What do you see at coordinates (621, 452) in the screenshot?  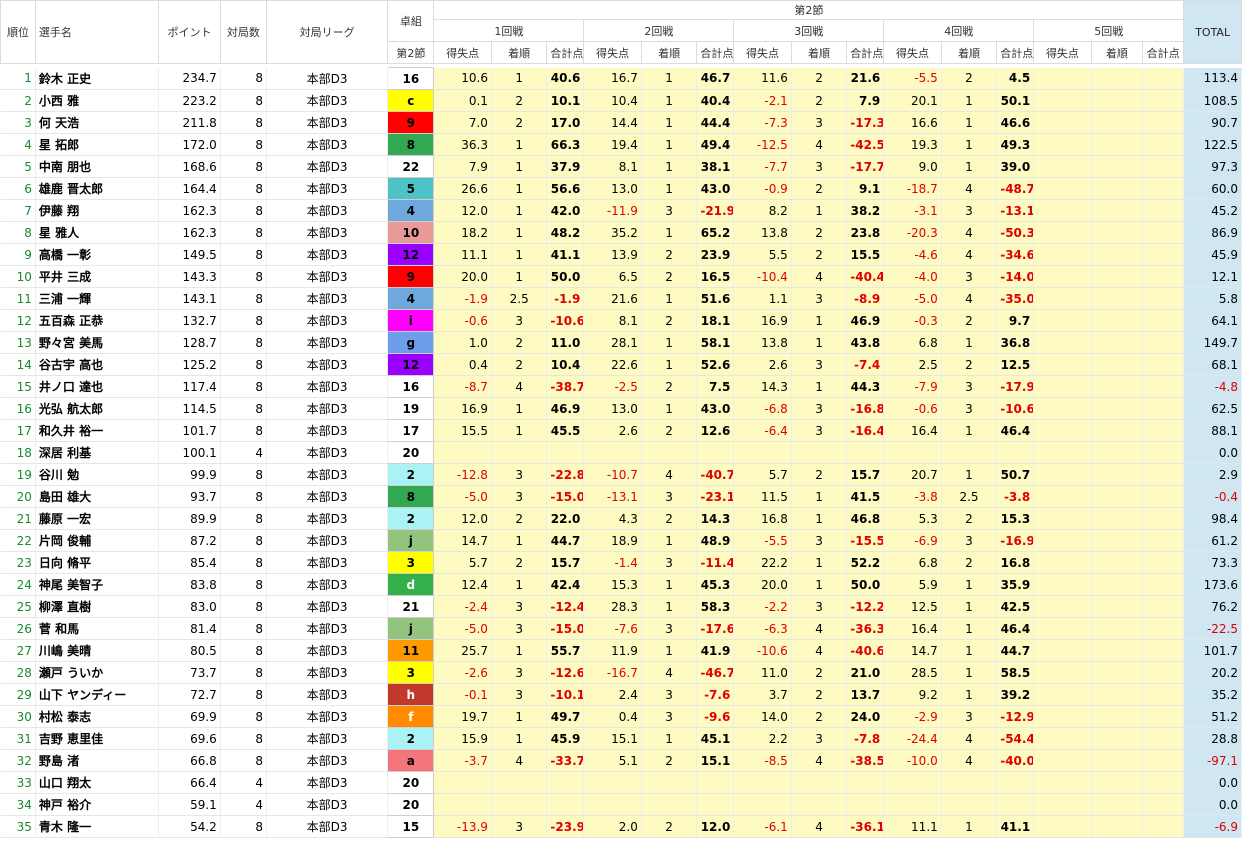 I see `table-row: 18 深居 利基 100.1 4 本部D3 20 0.0` at bounding box center [621, 452].